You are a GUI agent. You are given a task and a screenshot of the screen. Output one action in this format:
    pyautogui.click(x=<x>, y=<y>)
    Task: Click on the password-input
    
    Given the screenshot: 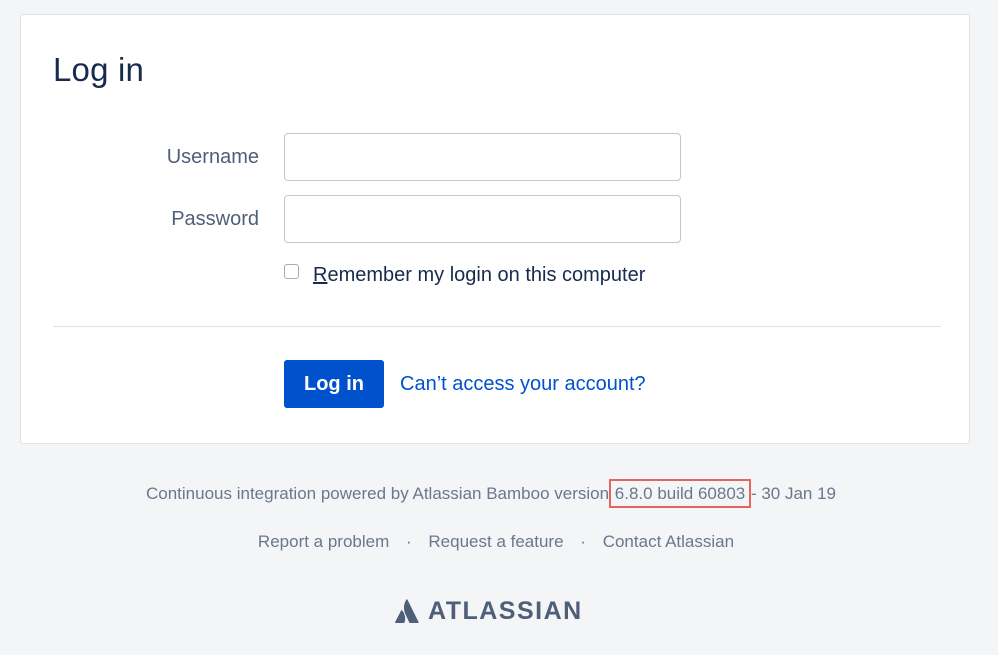 What is the action you would take?
    pyautogui.click(x=482, y=219)
    